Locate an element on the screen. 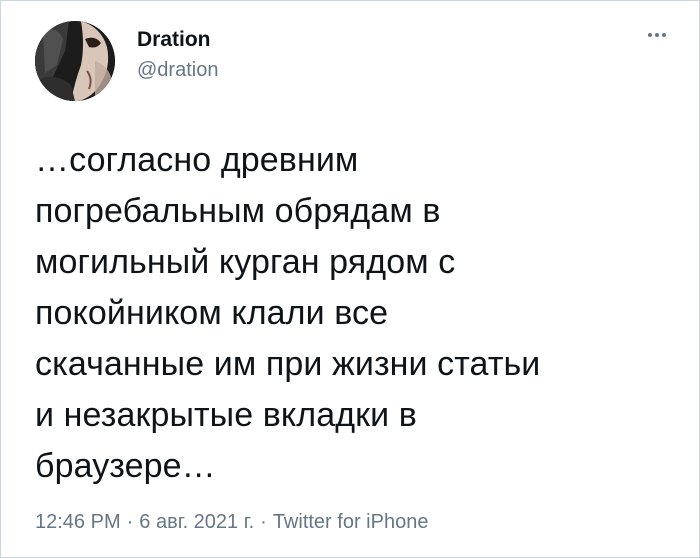 Image resolution: width=700 pixels, height=558 pixels. tweet-header: Dration @dration is located at coordinates (355, 61).